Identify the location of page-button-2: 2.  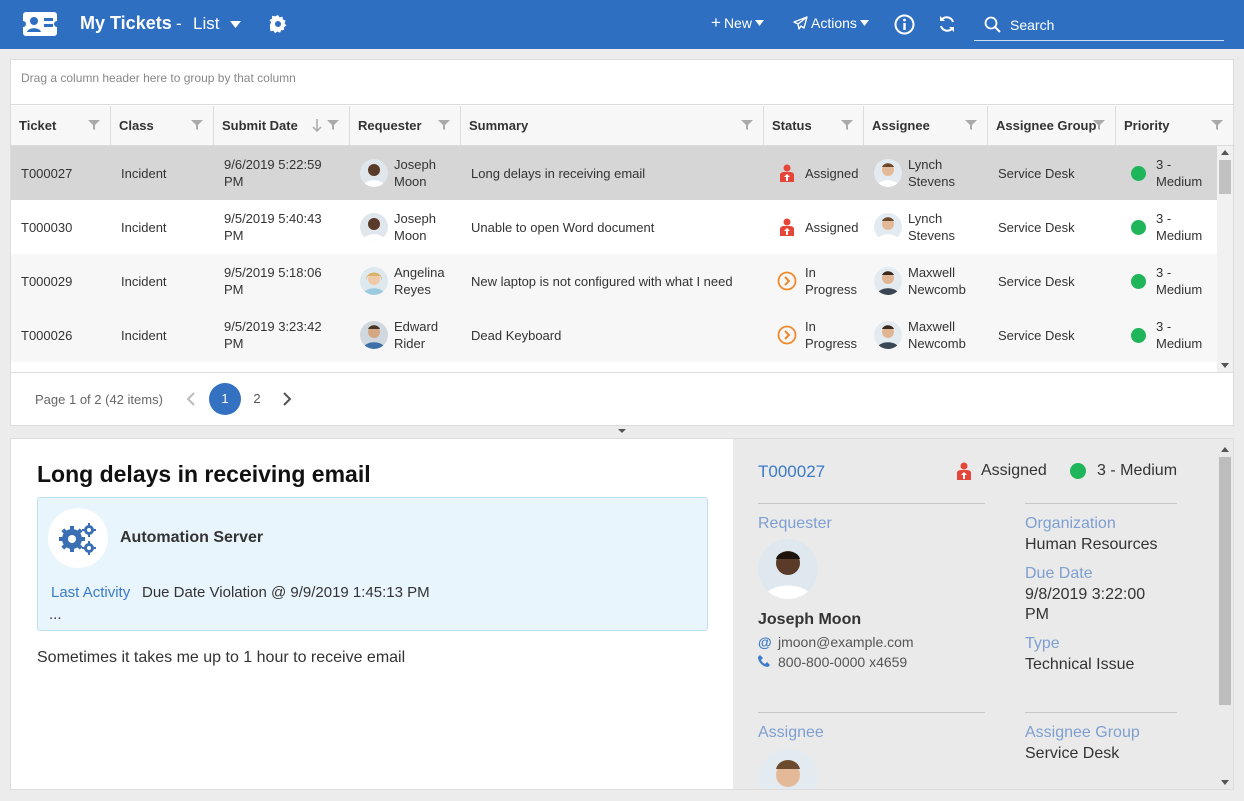
(257, 399).